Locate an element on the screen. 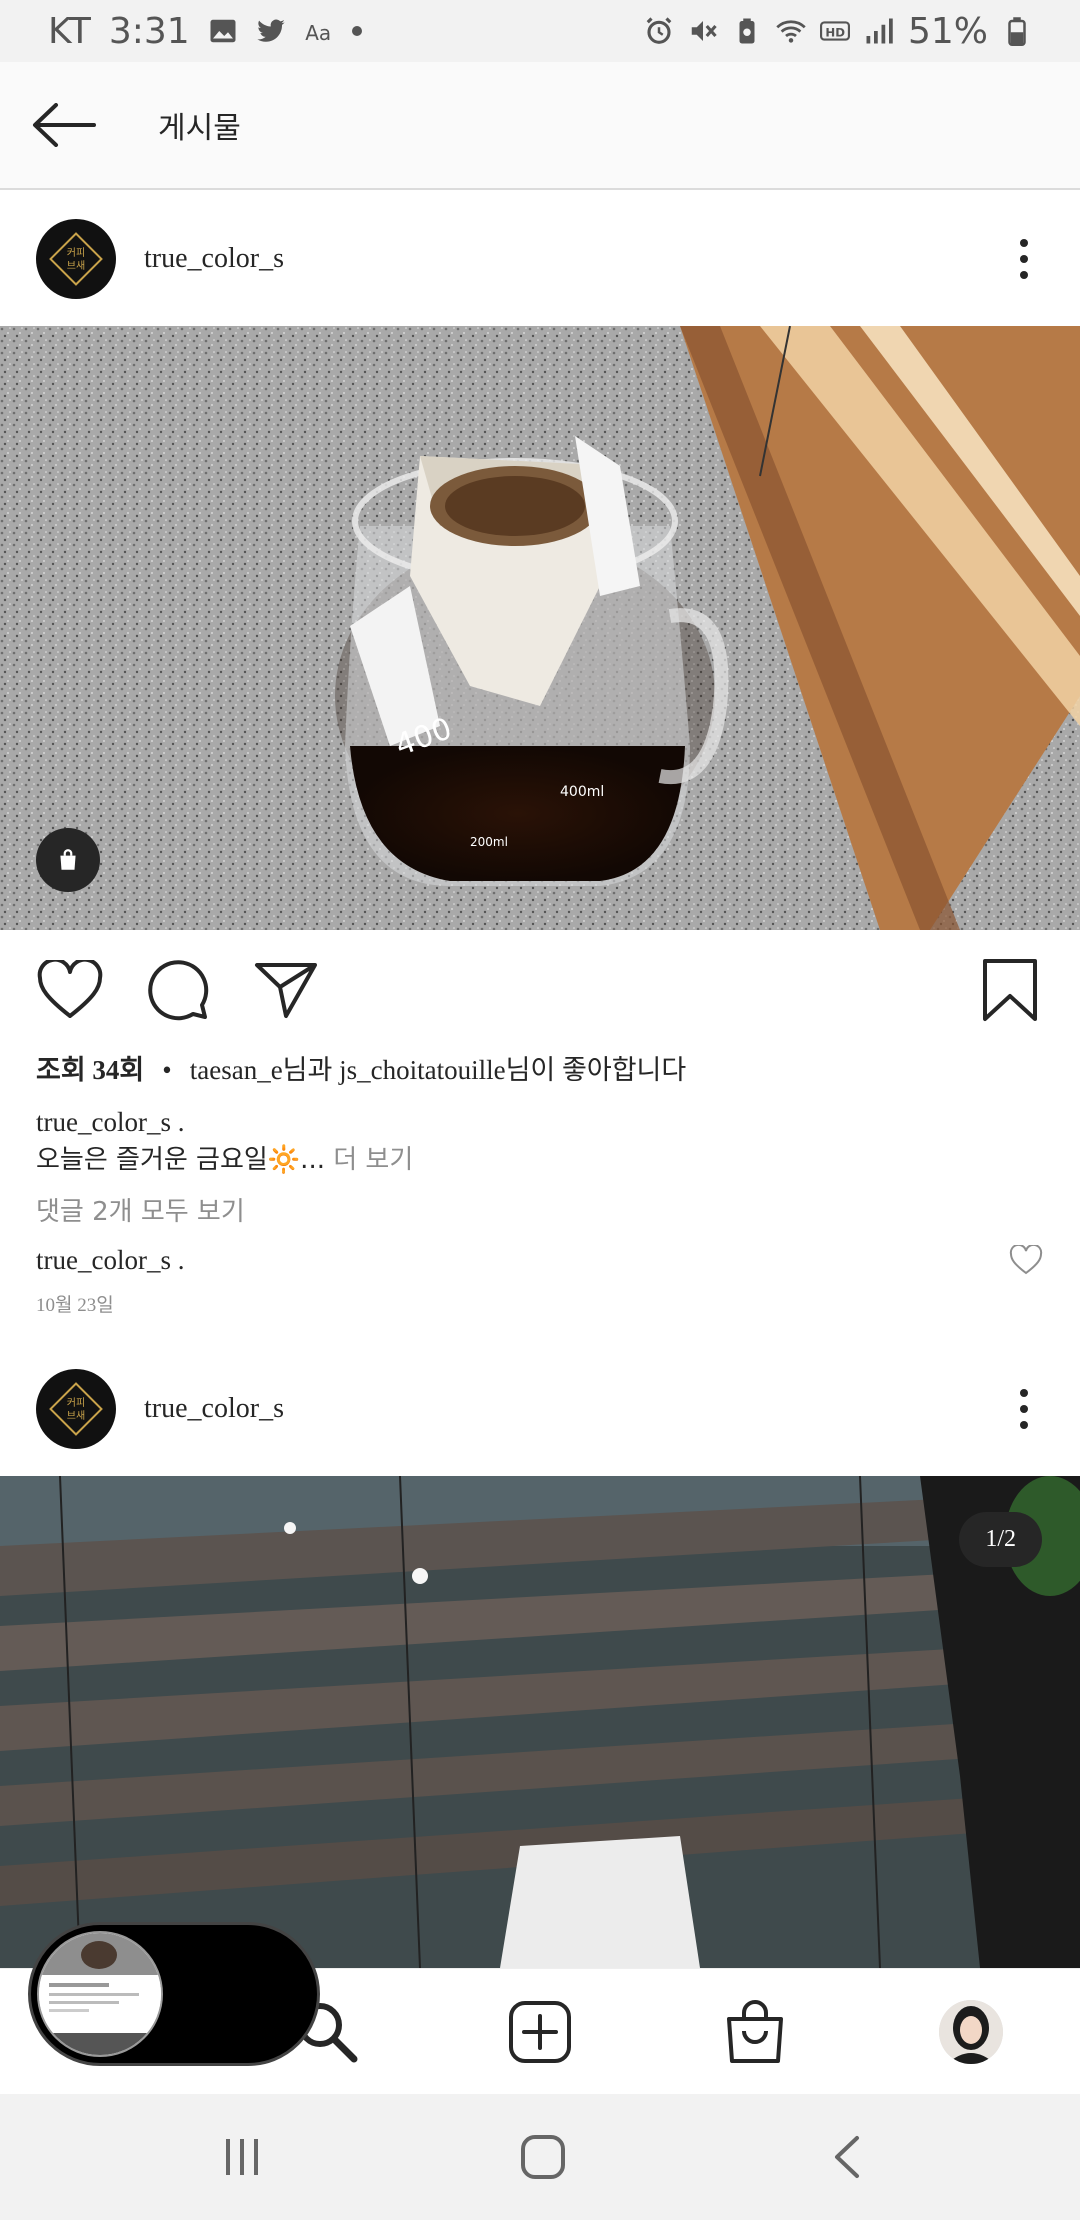 The width and height of the screenshot is (1080, 2220). recent-apps-icon is located at coordinates (242, 2157).